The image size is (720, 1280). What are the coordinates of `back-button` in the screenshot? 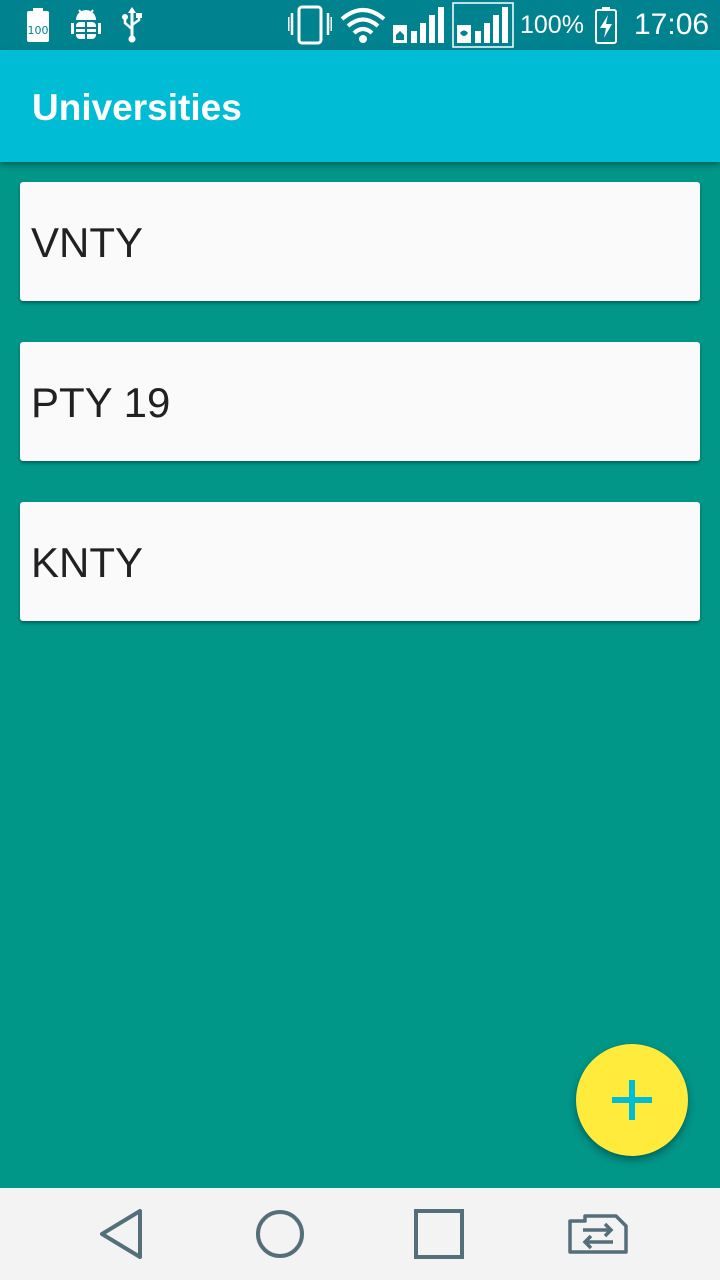 It's located at (122, 1234).